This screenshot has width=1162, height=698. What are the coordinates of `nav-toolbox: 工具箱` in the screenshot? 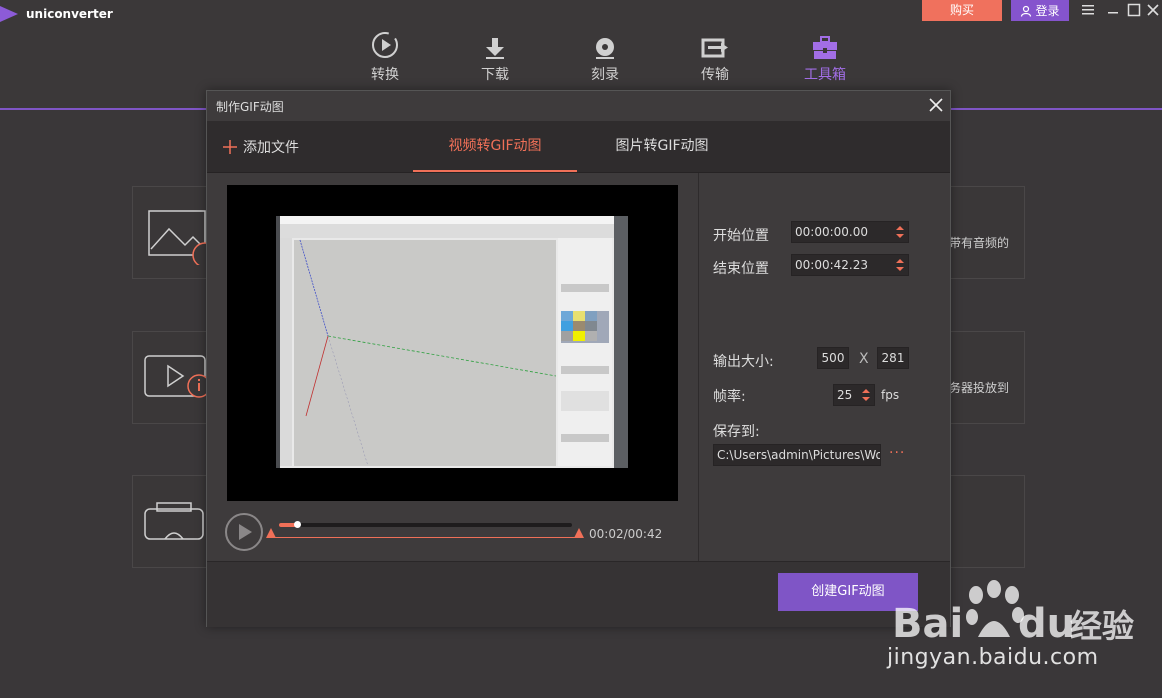 It's located at (825, 57).